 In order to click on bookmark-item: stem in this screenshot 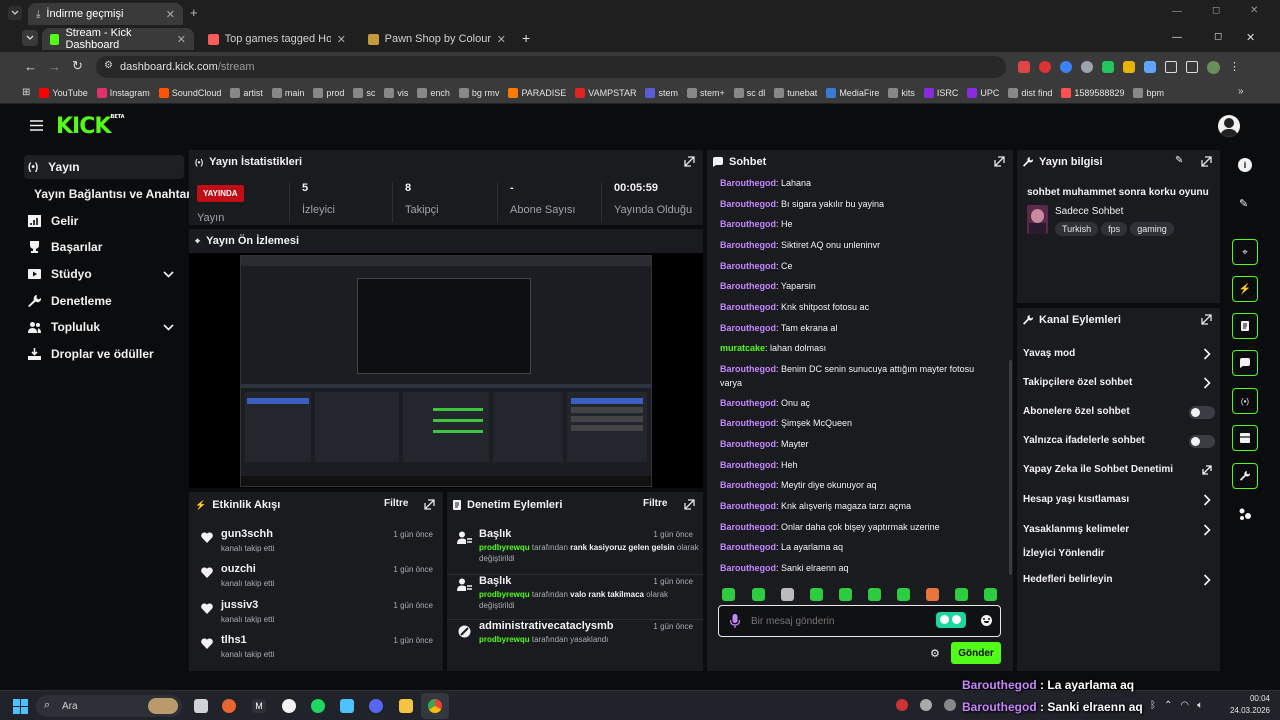, I will do `click(661, 92)`.